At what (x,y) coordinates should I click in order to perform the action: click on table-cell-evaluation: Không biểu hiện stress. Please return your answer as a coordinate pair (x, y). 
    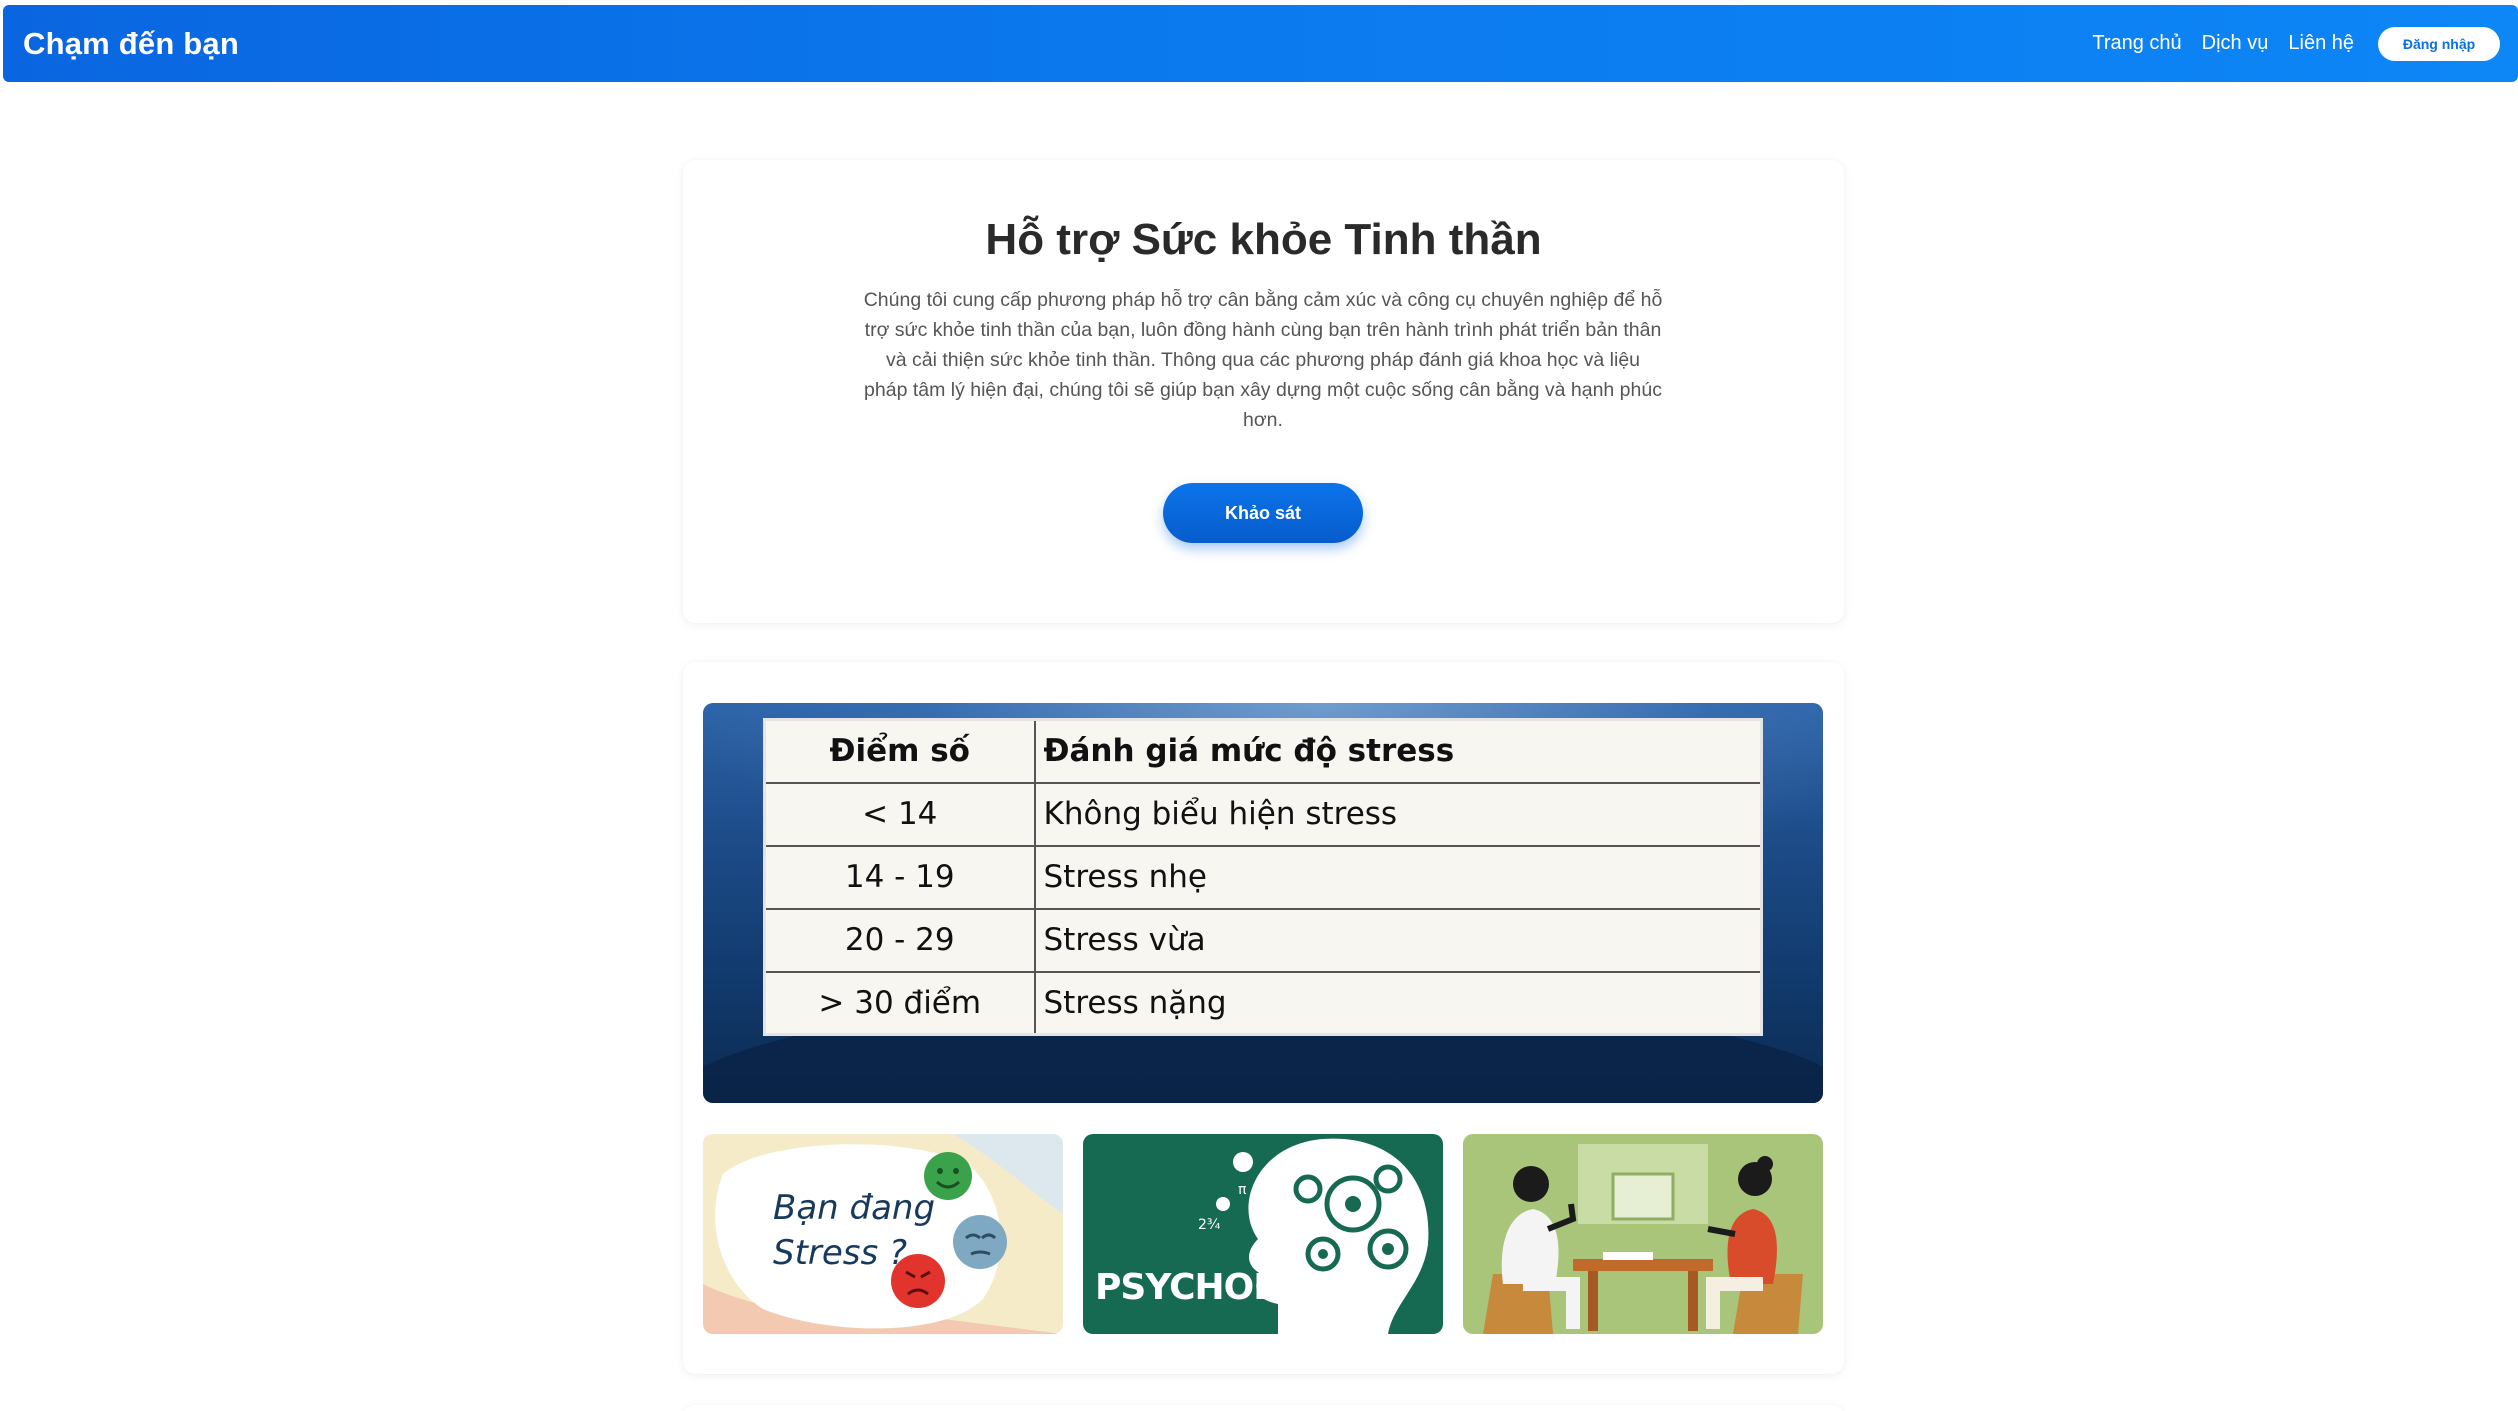
    Looking at the image, I should click on (1398, 814).